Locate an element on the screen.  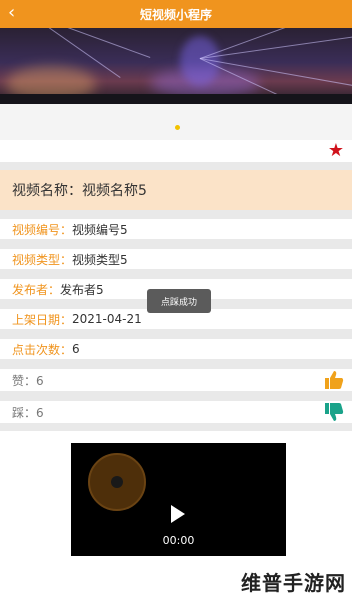
like-count: 6 is located at coordinates (40, 380).